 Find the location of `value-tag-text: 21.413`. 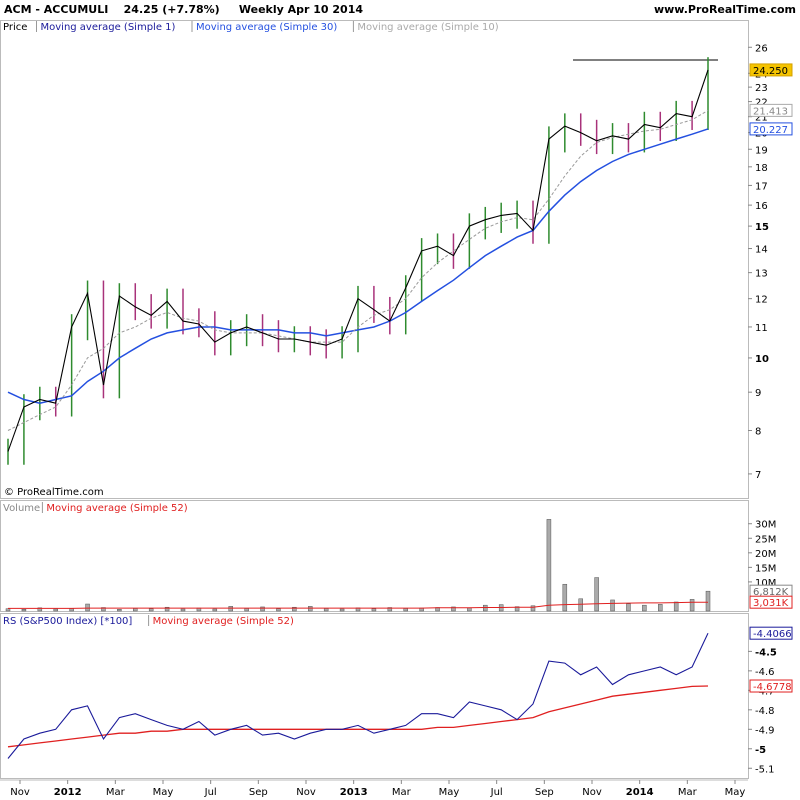

value-tag-text: 21.413 is located at coordinates (770, 111).